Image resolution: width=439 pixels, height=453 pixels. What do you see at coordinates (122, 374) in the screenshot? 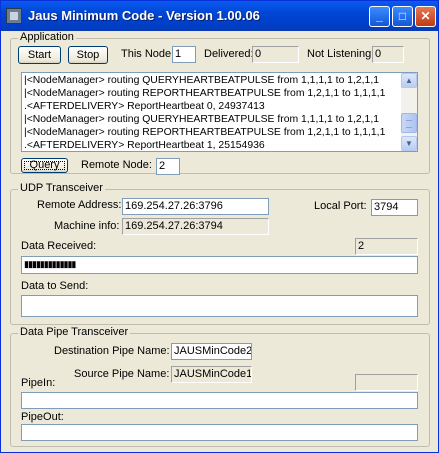
I see `source-pipe-label: Source Pipe Name:` at bounding box center [122, 374].